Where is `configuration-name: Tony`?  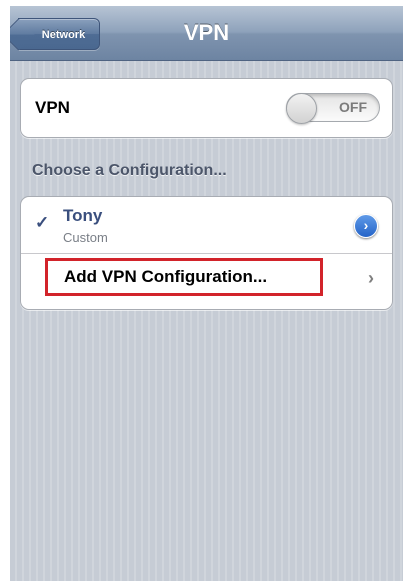
configuration-name: Tony is located at coordinates (83, 215).